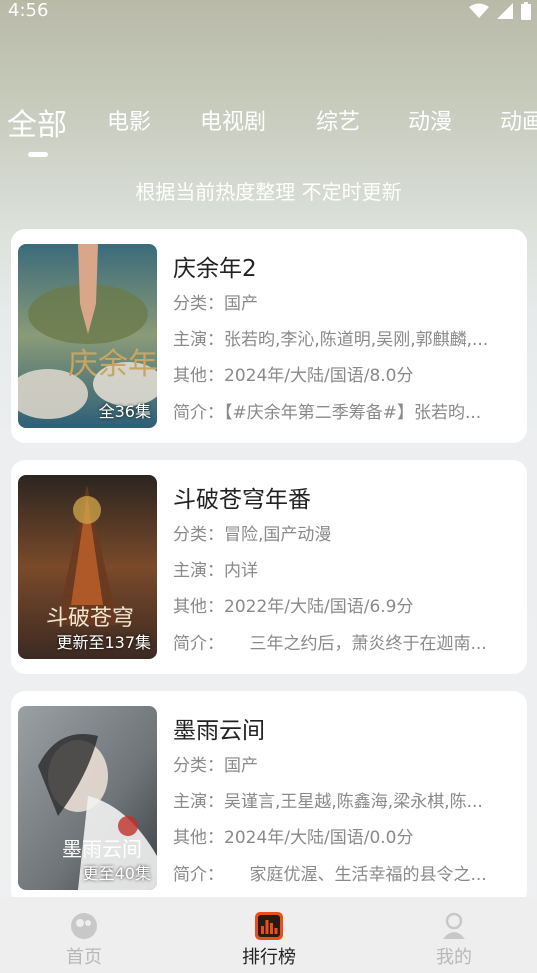  I want to click on signal-icon, so click(505, 11).